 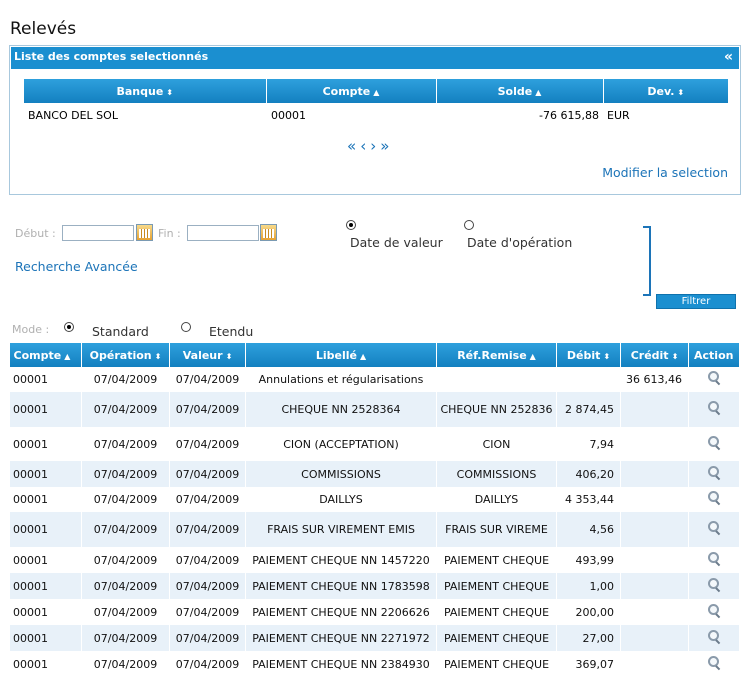 I want to click on fin-date-input, so click(x=223, y=233).